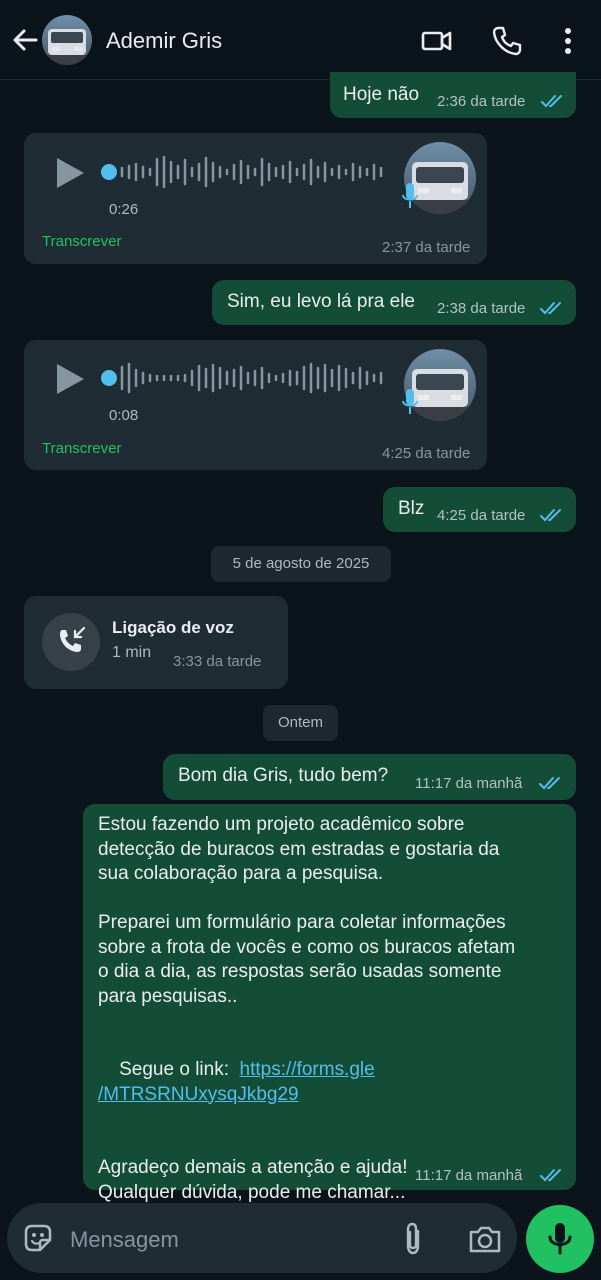 The height and width of the screenshot is (1280, 601). I want to click on video-call-icon, so click(437, 41).